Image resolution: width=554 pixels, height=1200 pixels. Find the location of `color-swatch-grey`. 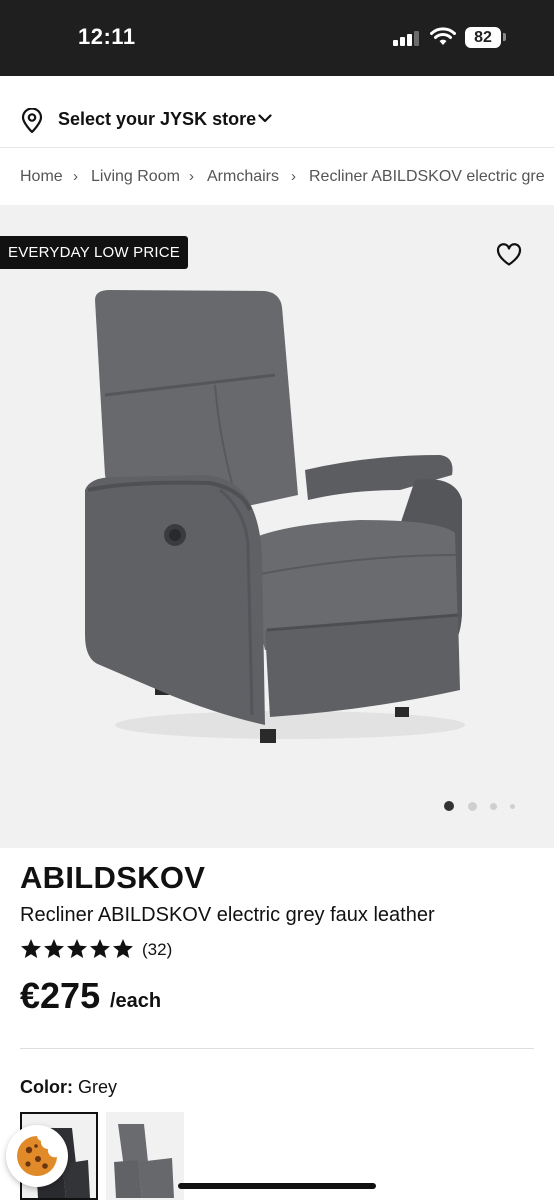

color-swatch-grey is located at coordinates (145, 1156).